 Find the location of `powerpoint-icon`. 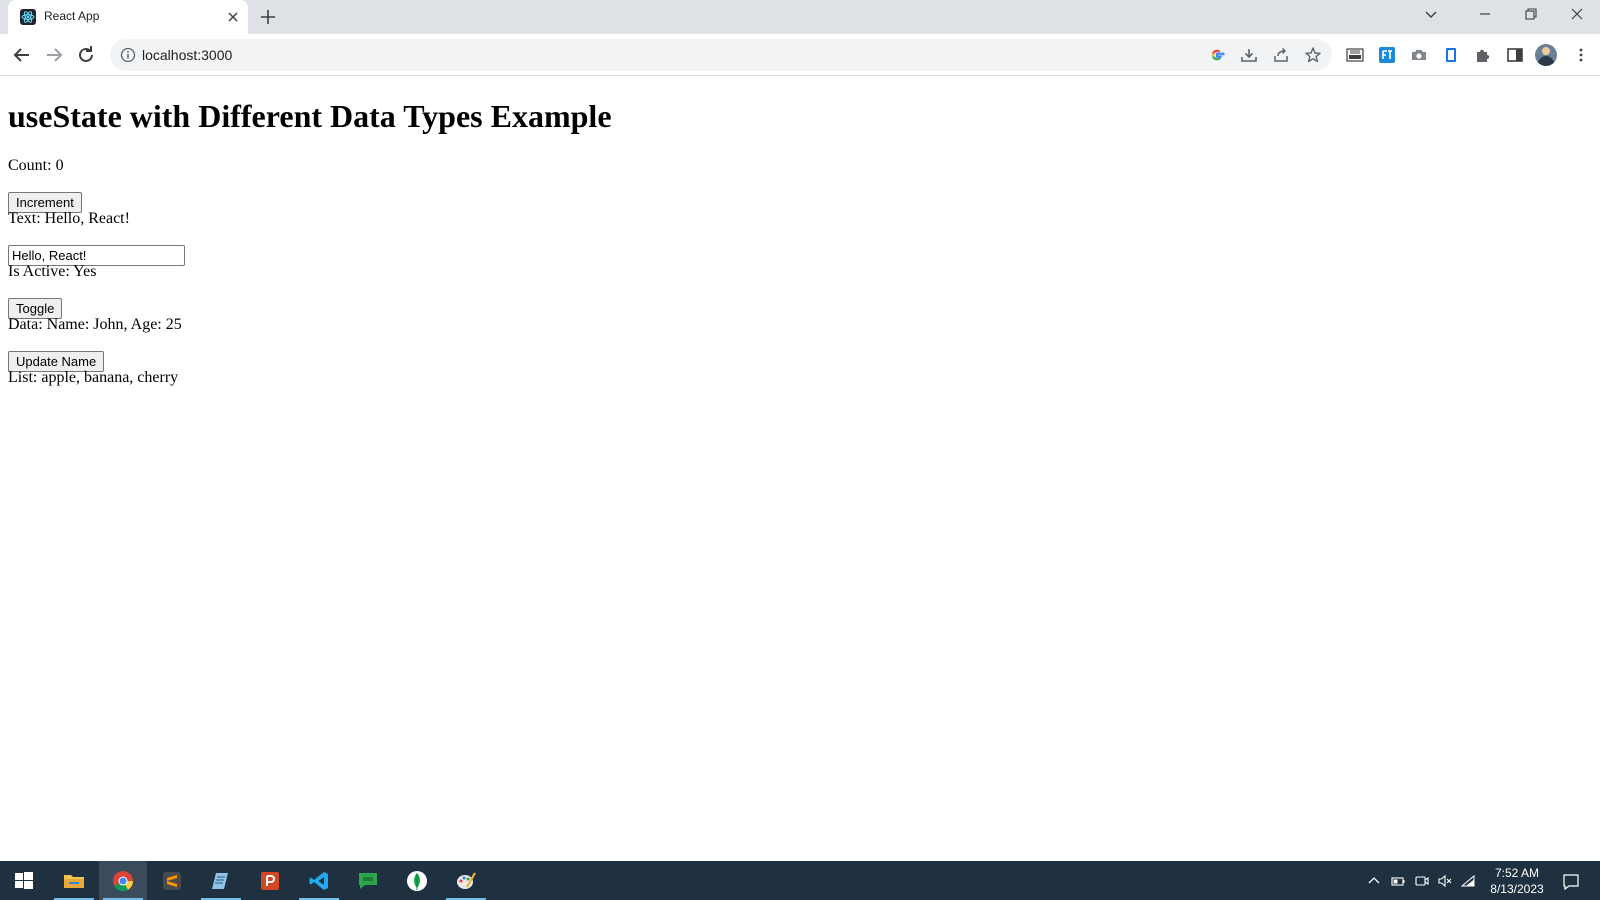

powerpoint-icon is located at coordinates (270, 881).